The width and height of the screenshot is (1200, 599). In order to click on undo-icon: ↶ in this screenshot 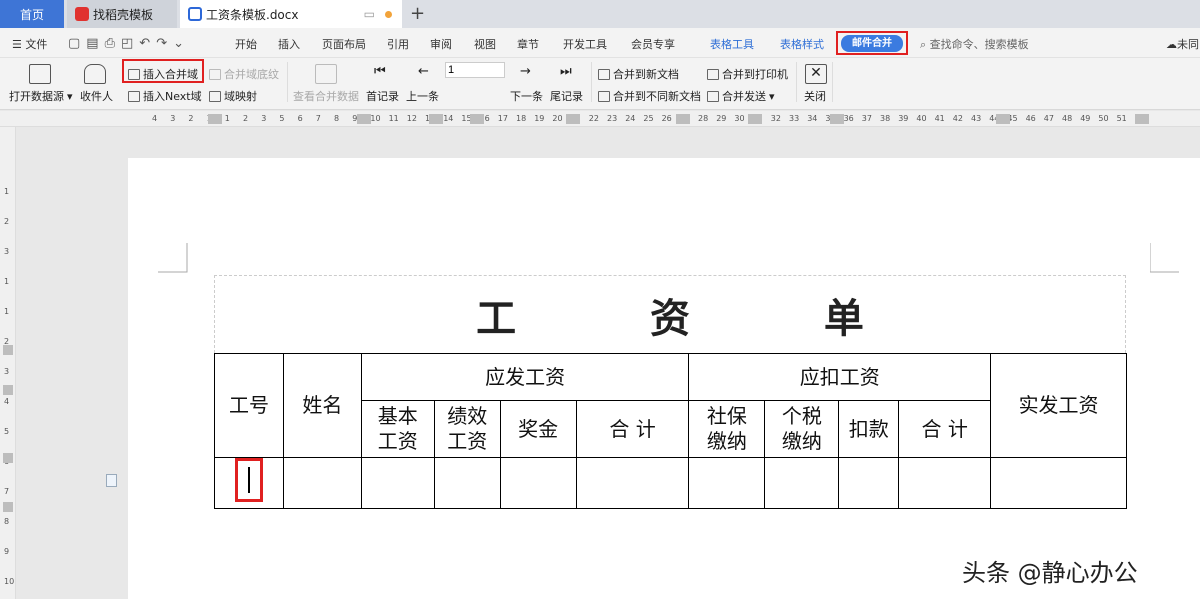, I will do `click(144, 43)`.